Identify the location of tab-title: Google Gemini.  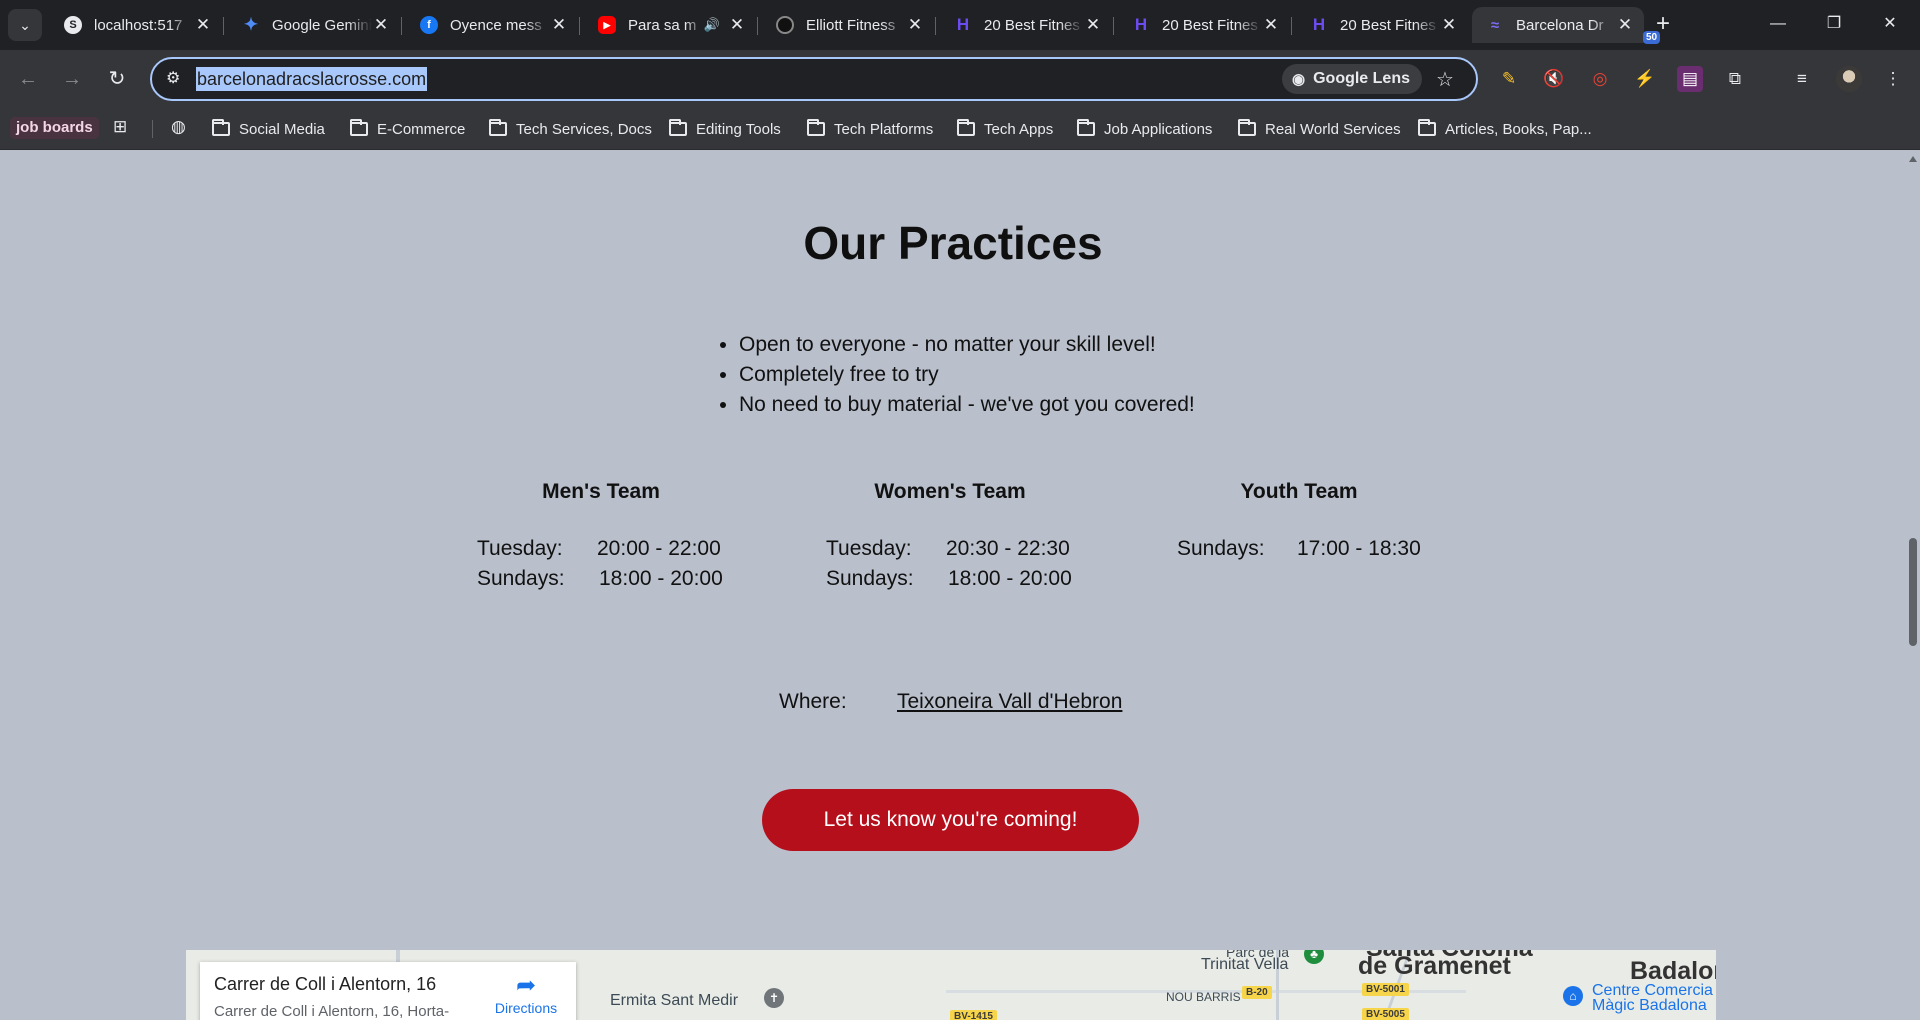
(322, 25).